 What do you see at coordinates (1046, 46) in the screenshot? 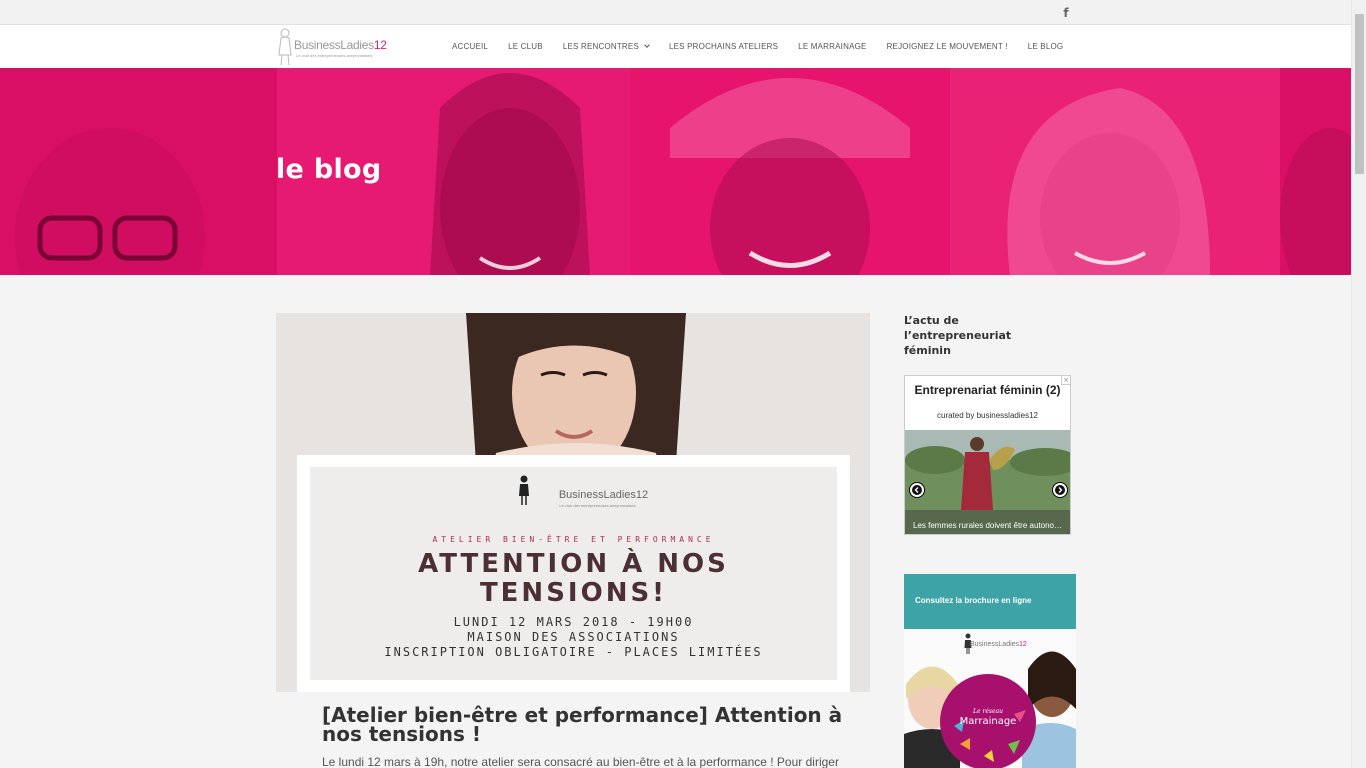
I see `nav-item-le-blog: Le blog` at bounding box center [1046, 46].